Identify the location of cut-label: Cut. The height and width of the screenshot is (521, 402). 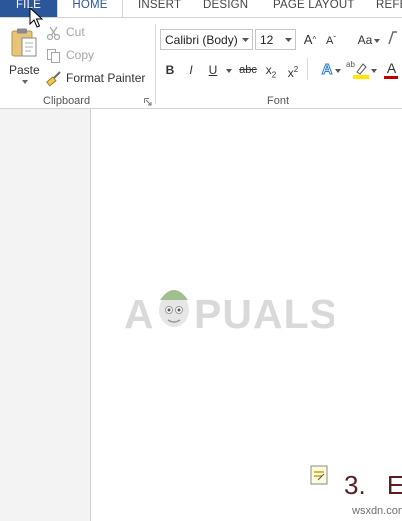
(75, 32).